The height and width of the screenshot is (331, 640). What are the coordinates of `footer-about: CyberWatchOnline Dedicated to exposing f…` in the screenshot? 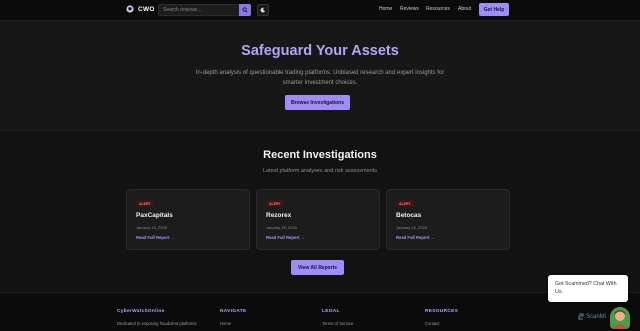 It's located at (157, 317).